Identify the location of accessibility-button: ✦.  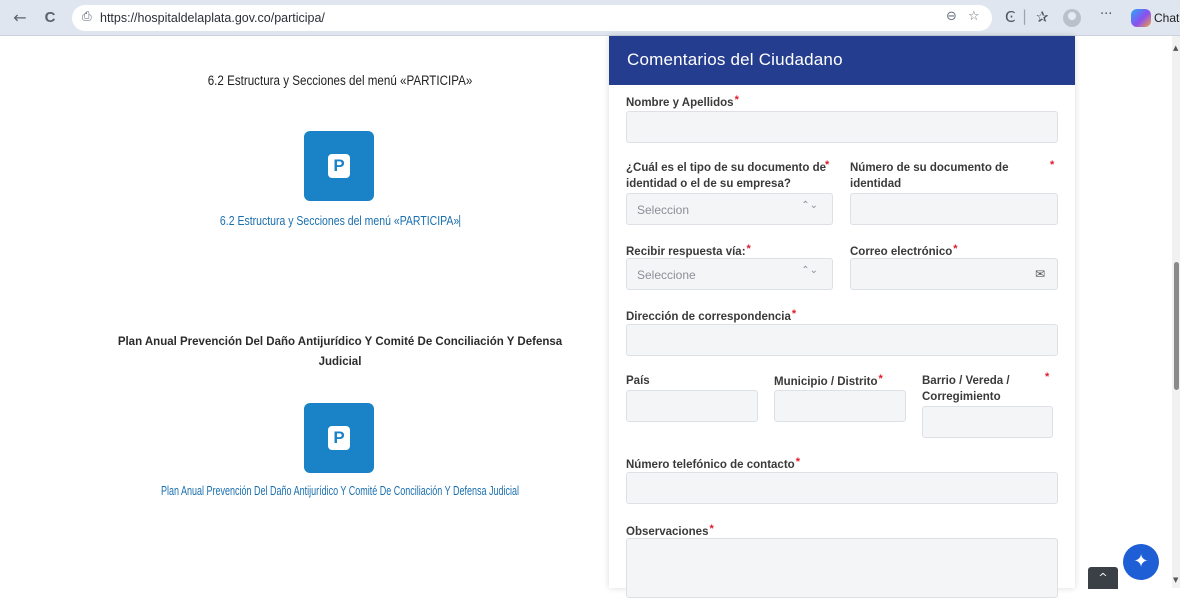
(1141, 562).